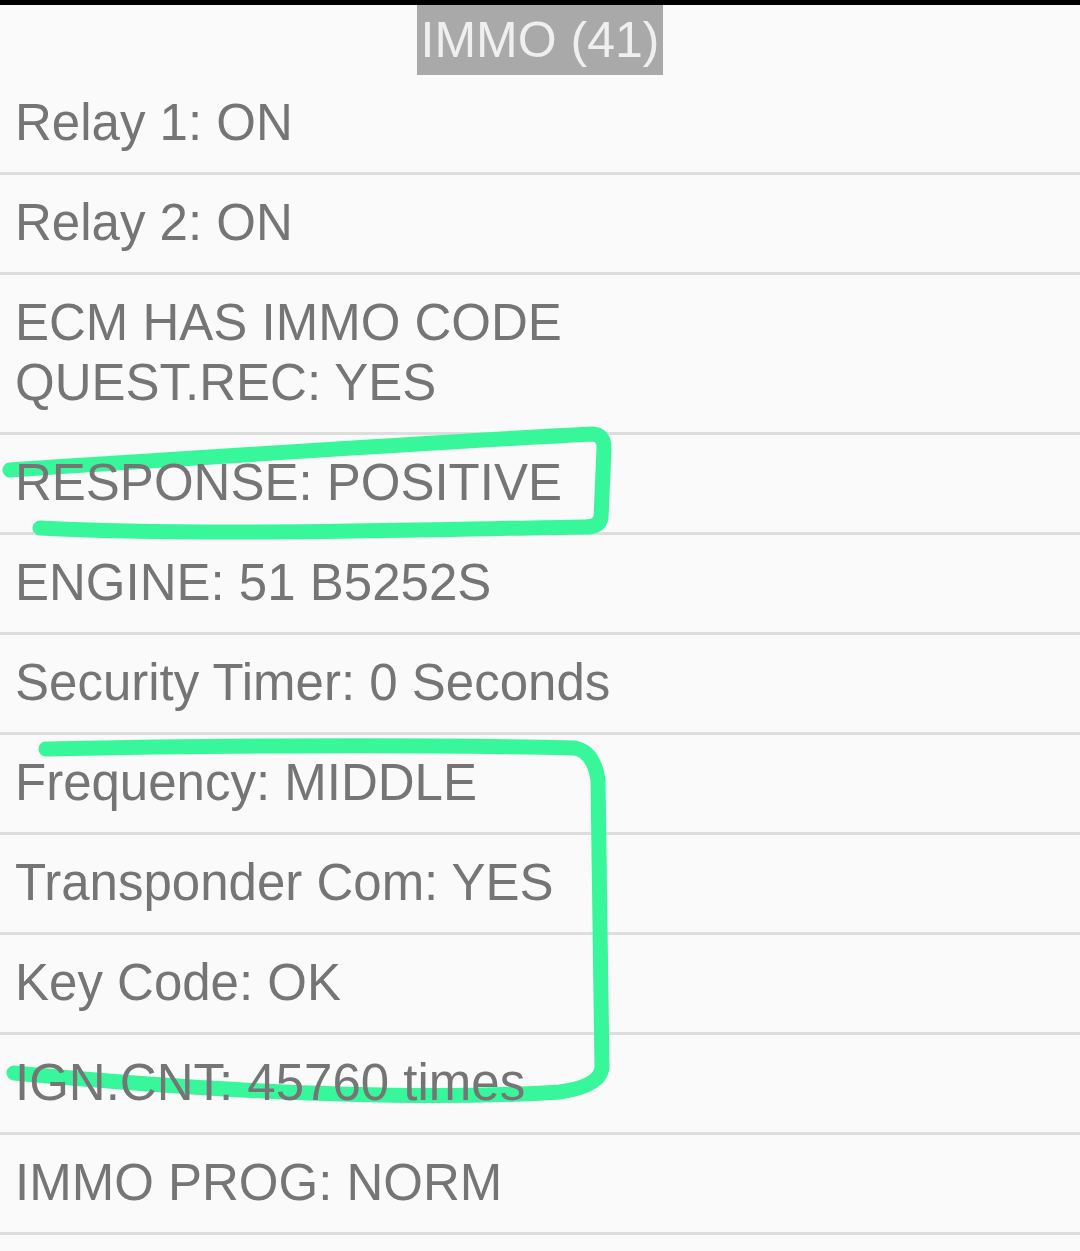 This screenshot has width=1080, height=1251. Describe the element at coordinates (154, 223) in the screenshot. I see `info-line: Relay 2: ON` at that location.